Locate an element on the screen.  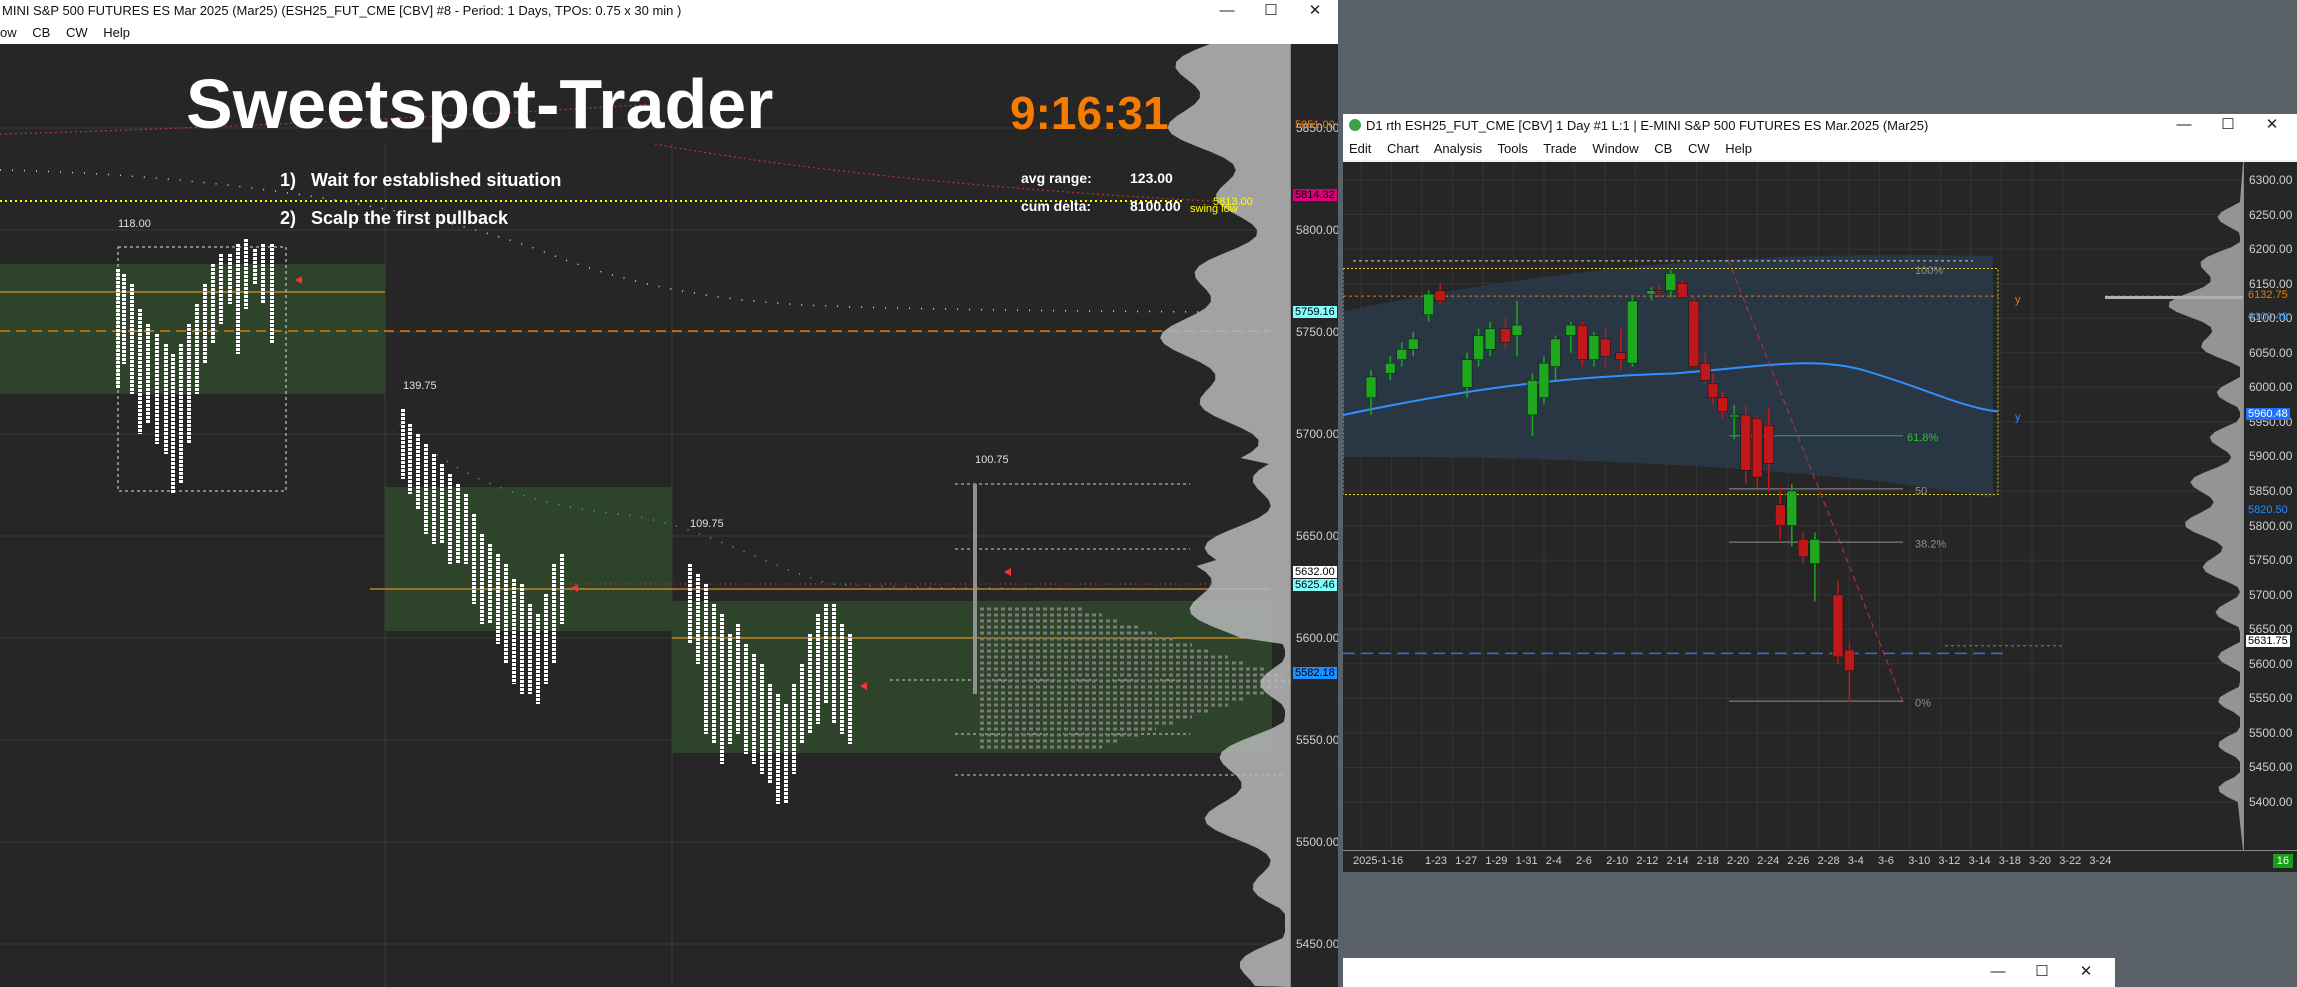
price-tag: 5759.16 is located at coordinates (1315, 312).